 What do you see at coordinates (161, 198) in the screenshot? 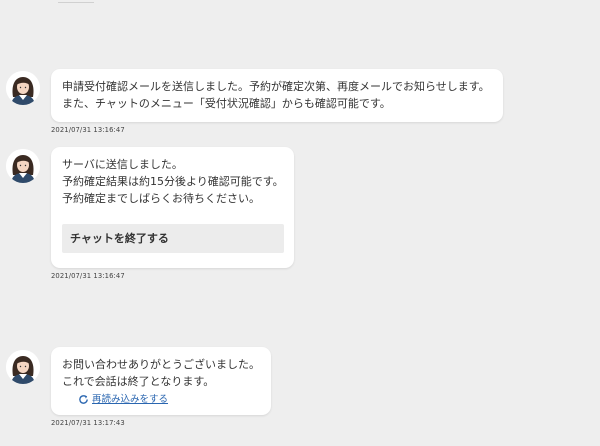
I see `message-text: 予約確定までしばらくお待ちください。` at bounding box center [161, 198].